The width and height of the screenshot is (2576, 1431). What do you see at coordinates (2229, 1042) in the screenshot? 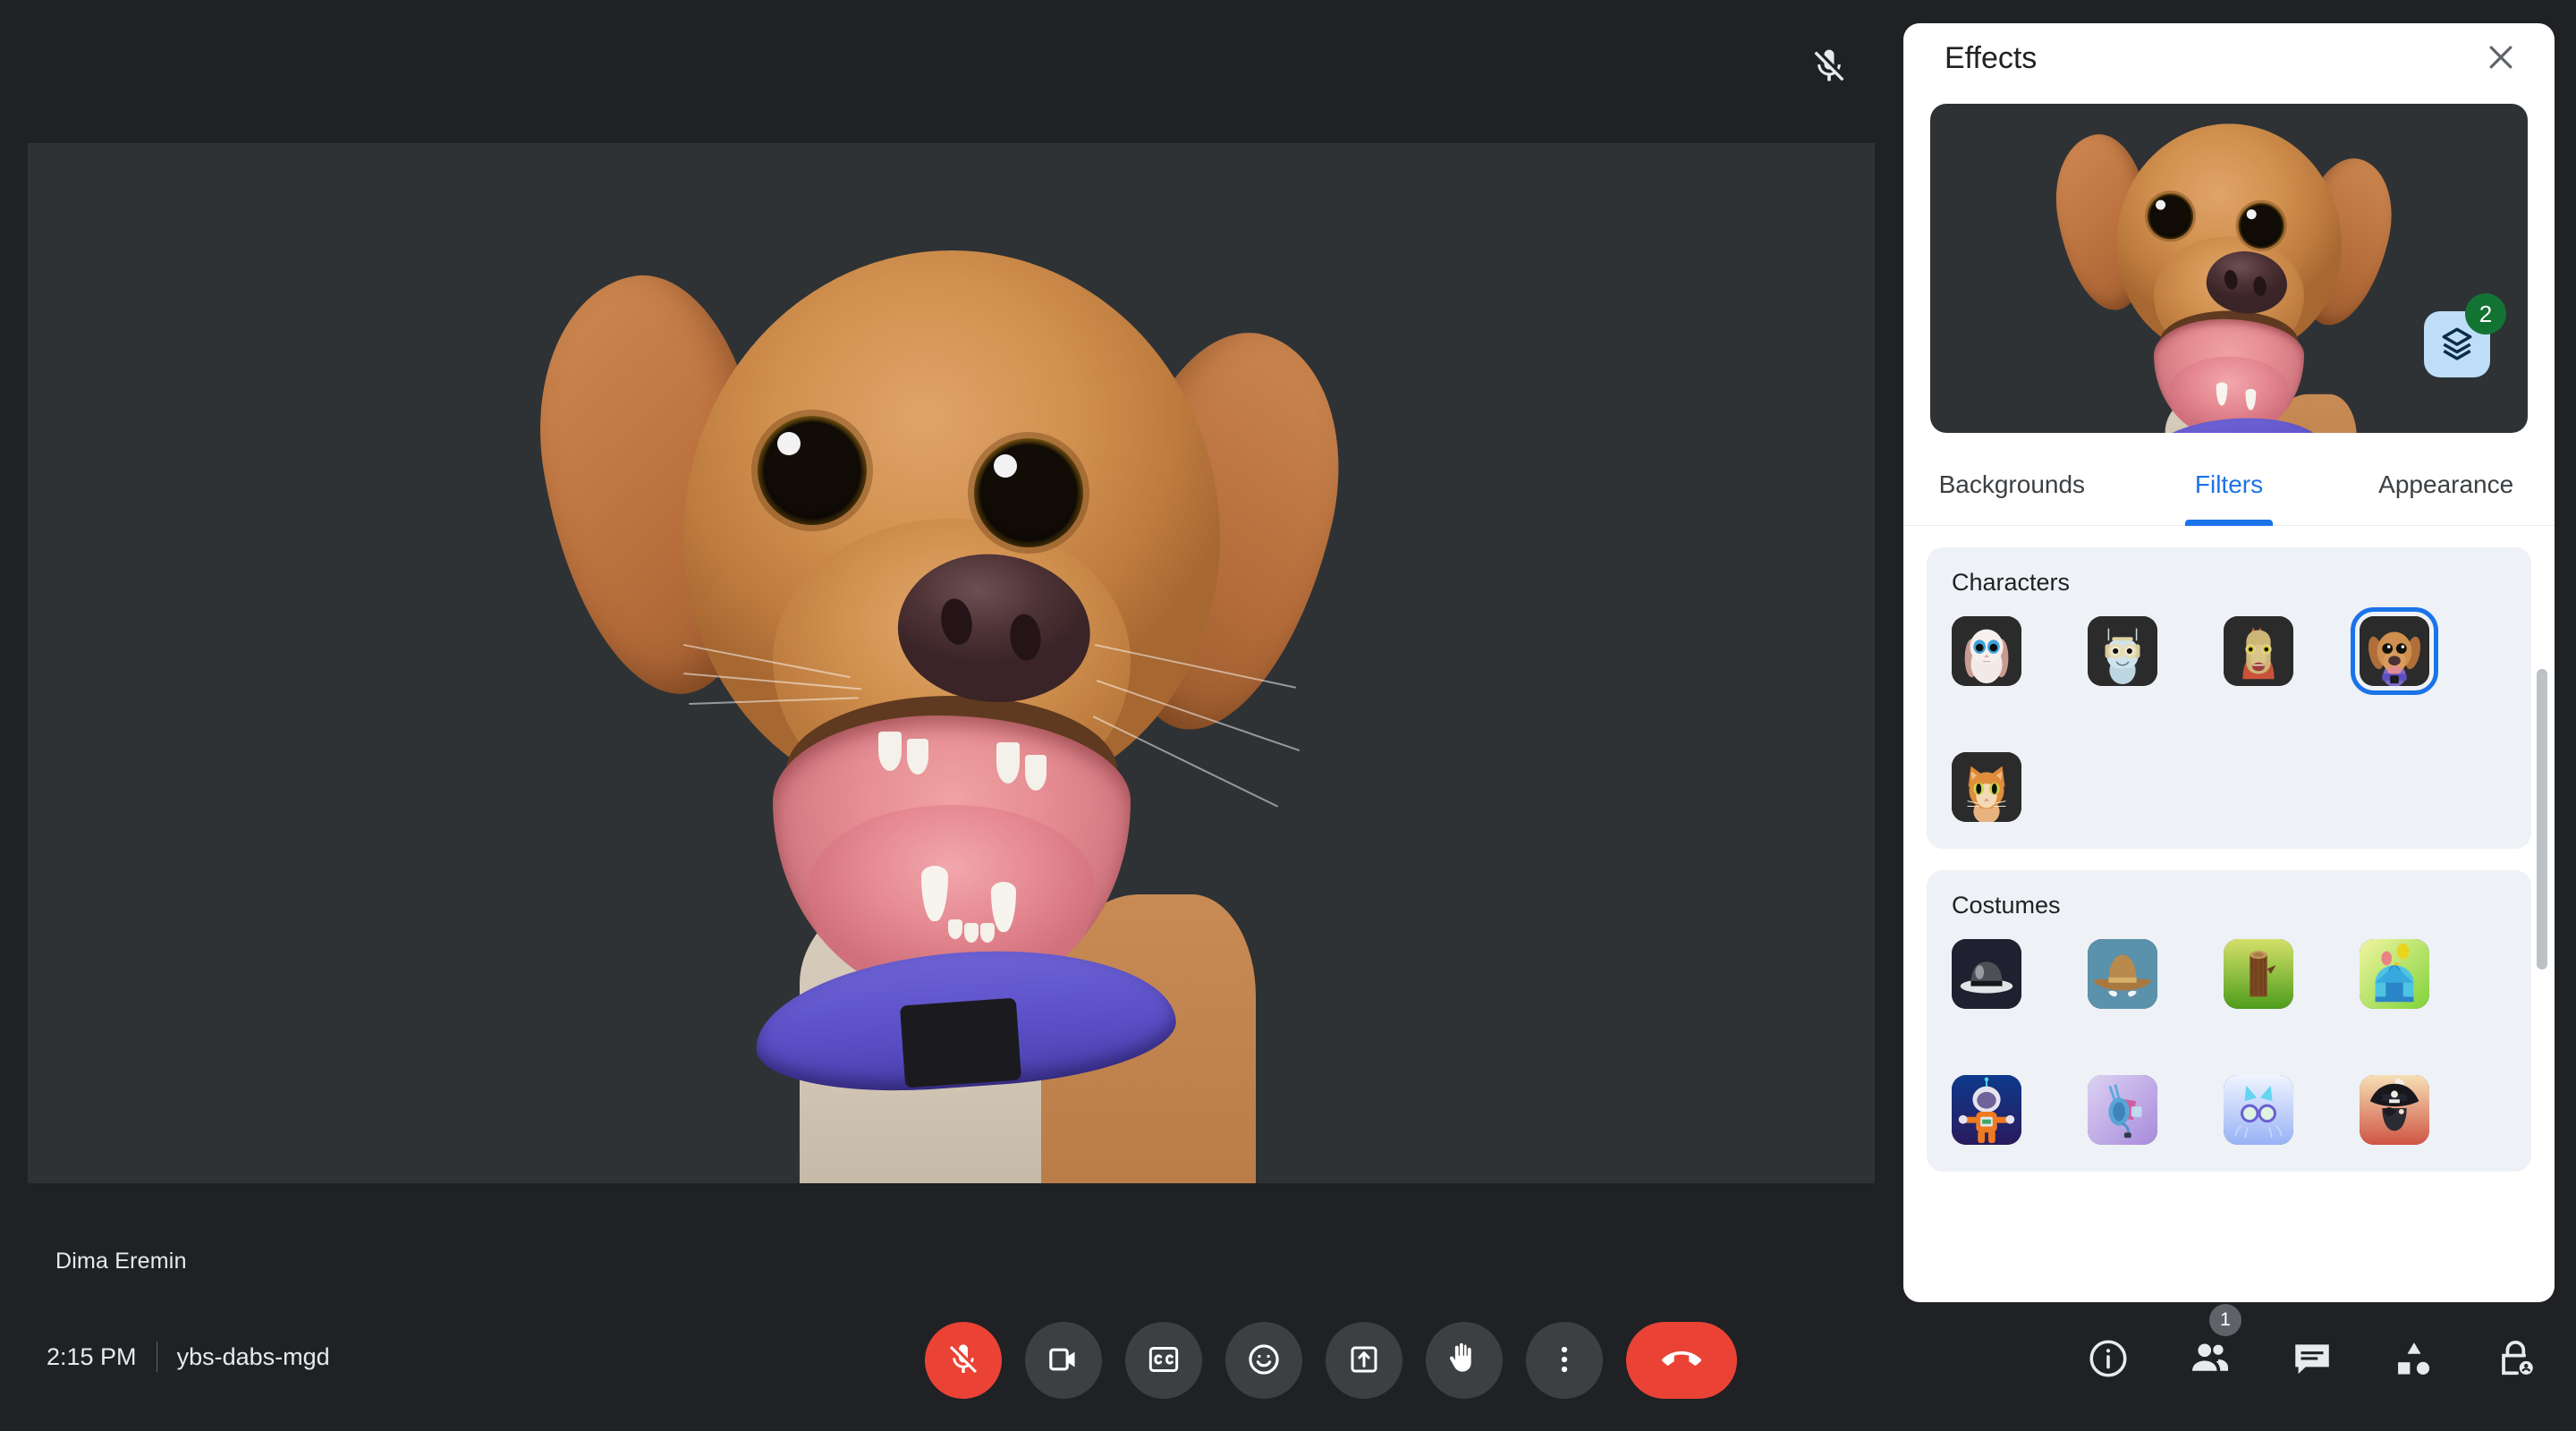
I see `costumes-grid` at bounding box center [2229, 1042].